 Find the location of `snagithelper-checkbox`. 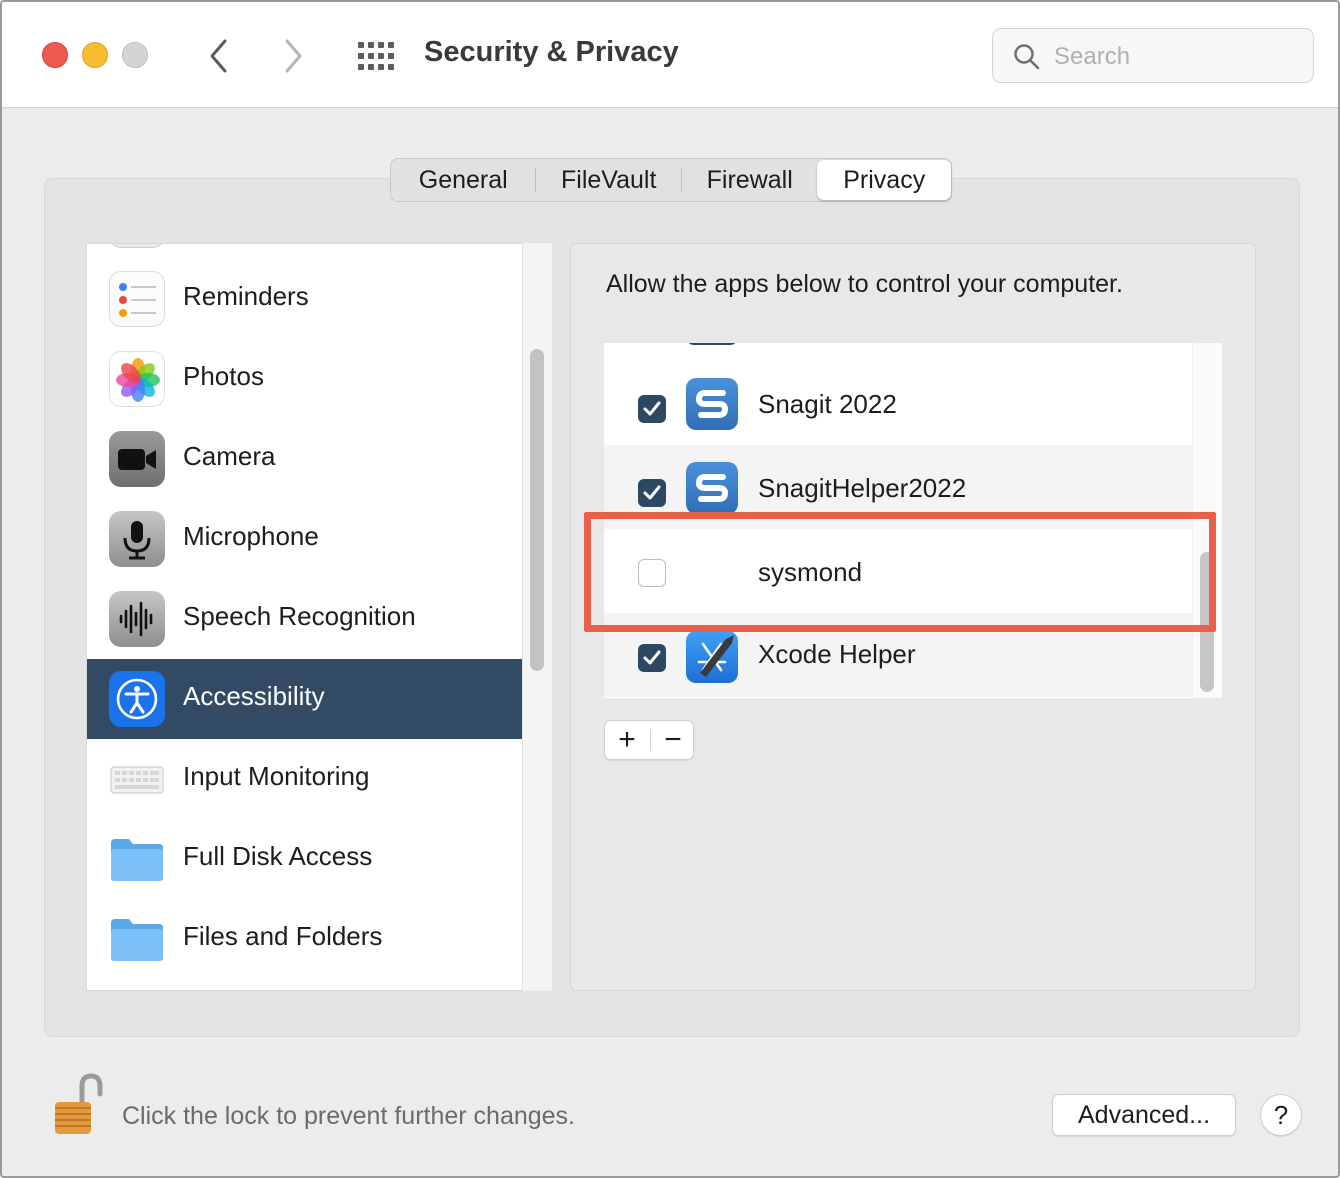

snagithelper-checkbox is located at coordinates (652, 493).